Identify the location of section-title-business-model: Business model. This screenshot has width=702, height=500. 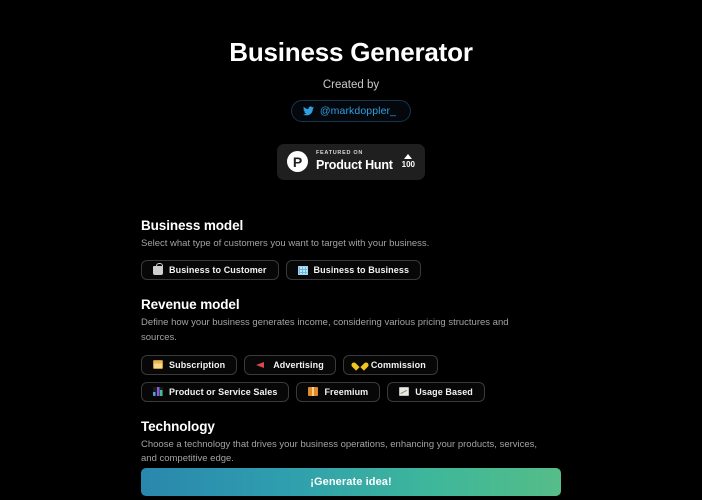
(192, 225).